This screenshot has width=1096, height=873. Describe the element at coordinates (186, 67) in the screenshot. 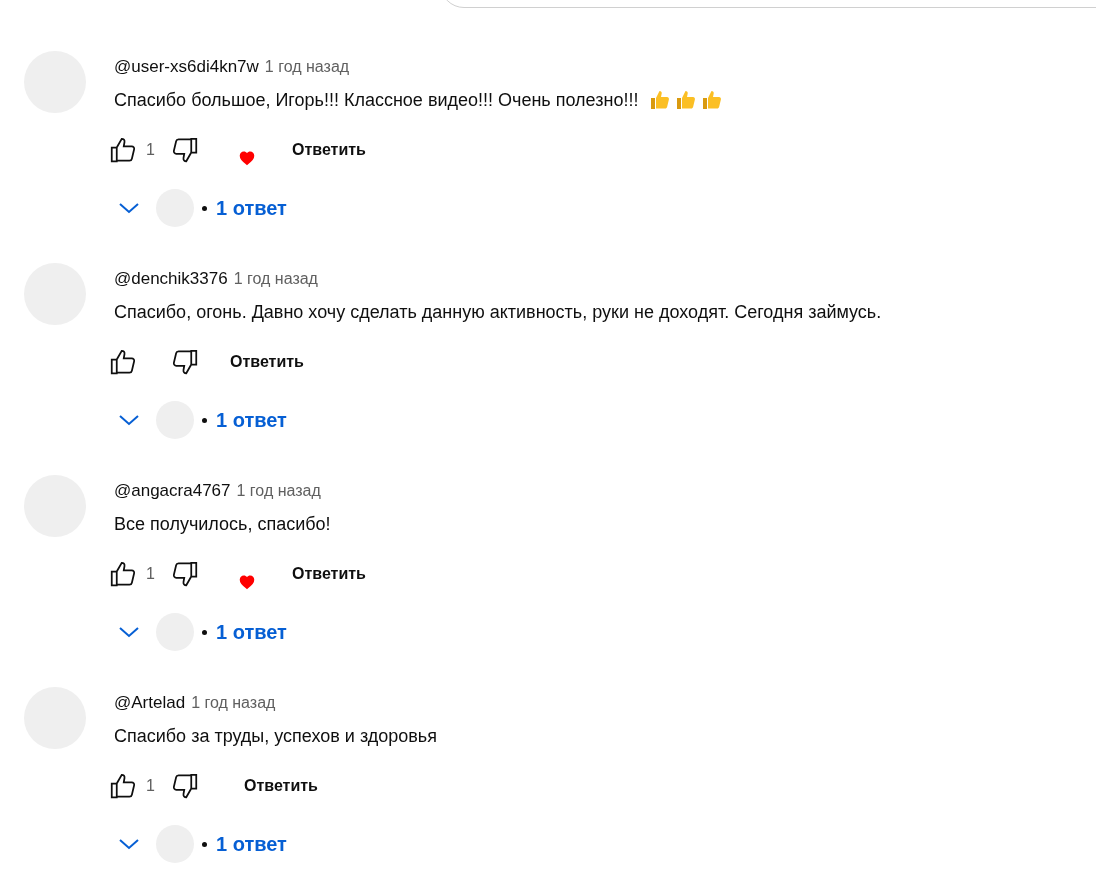

I see `comment-author: @user-xs6di4kn7w` at that location.